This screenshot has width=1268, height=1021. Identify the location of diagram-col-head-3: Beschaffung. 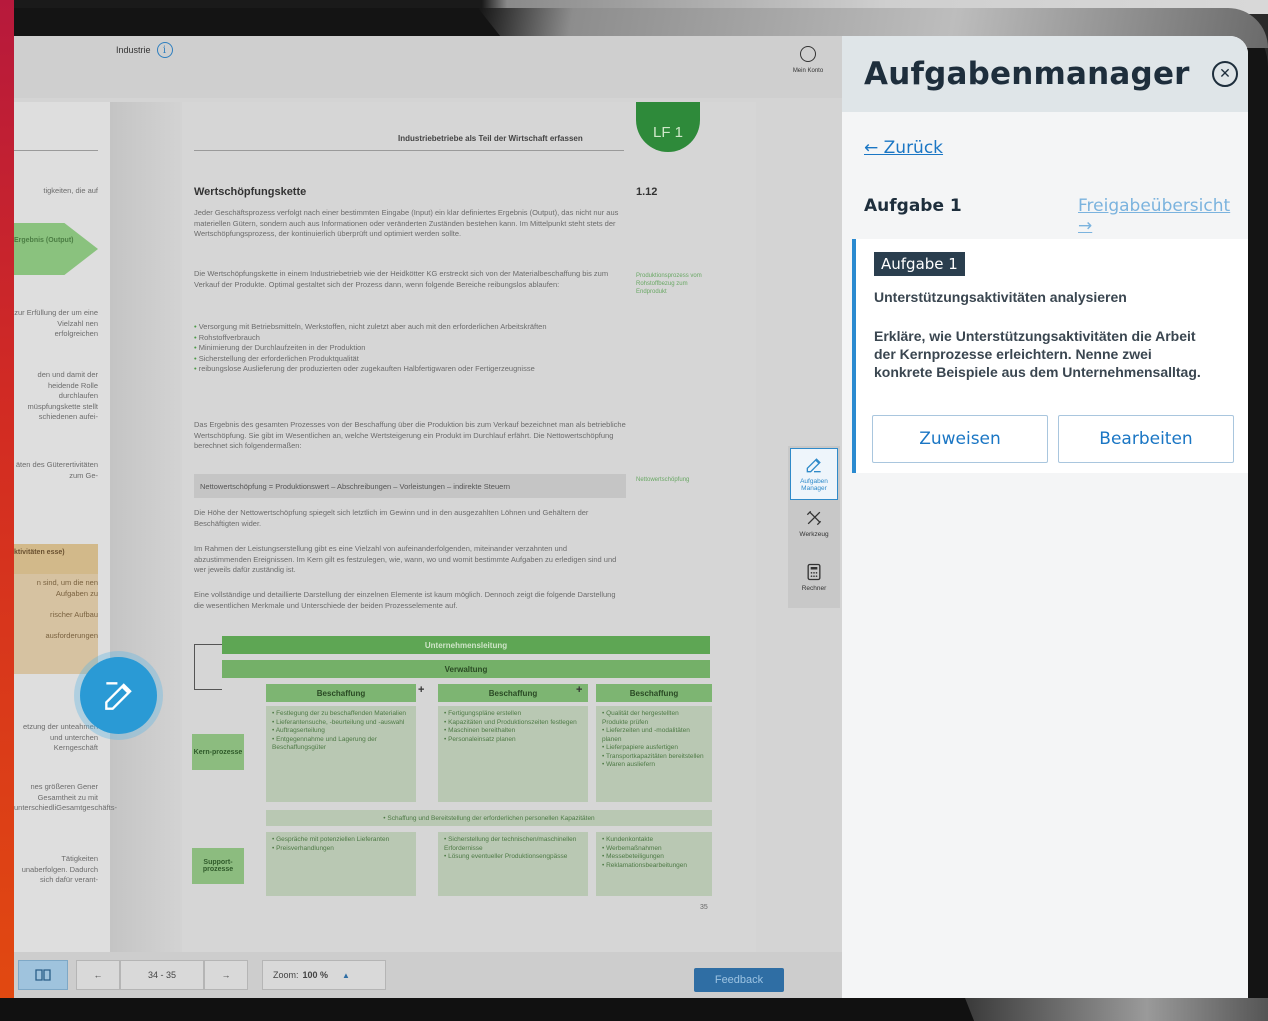
(654, 693).